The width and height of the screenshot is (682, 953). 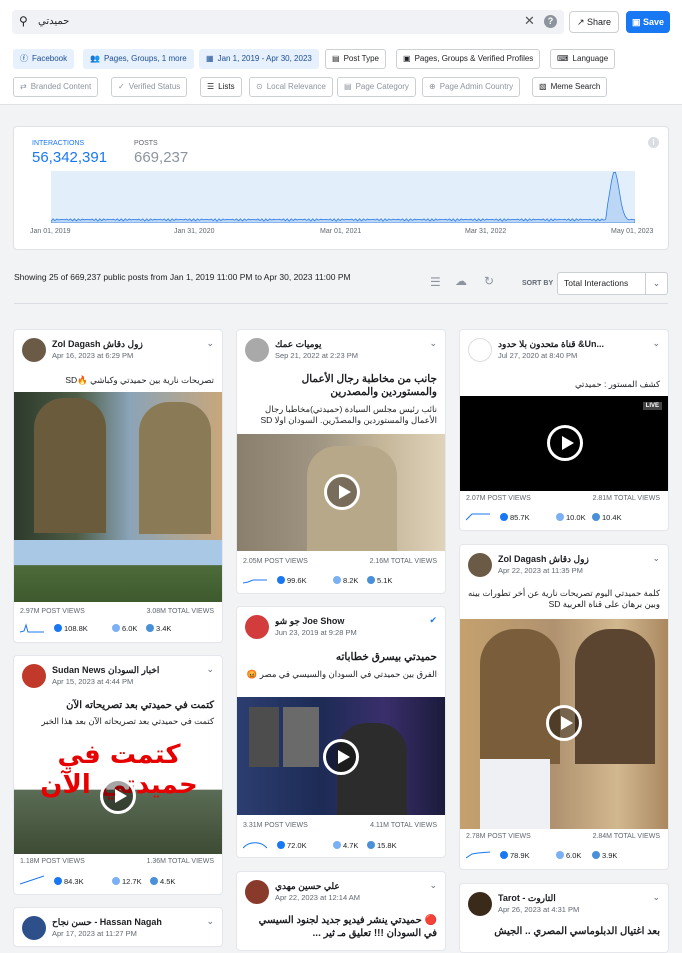 I want to click on lists-filter: ☰ Lists, so click(x=221, y=87).